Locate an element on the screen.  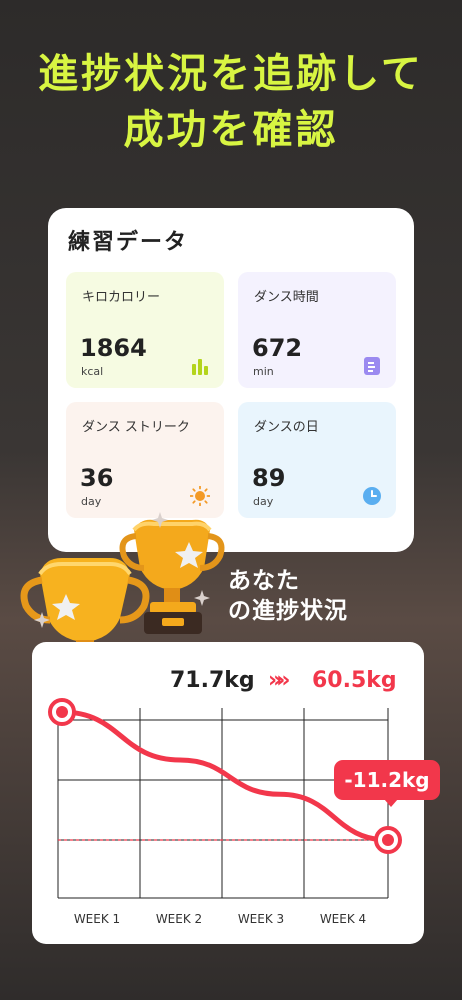
headline-line-2: 成功を確認 is located at coordinates (231, 130).